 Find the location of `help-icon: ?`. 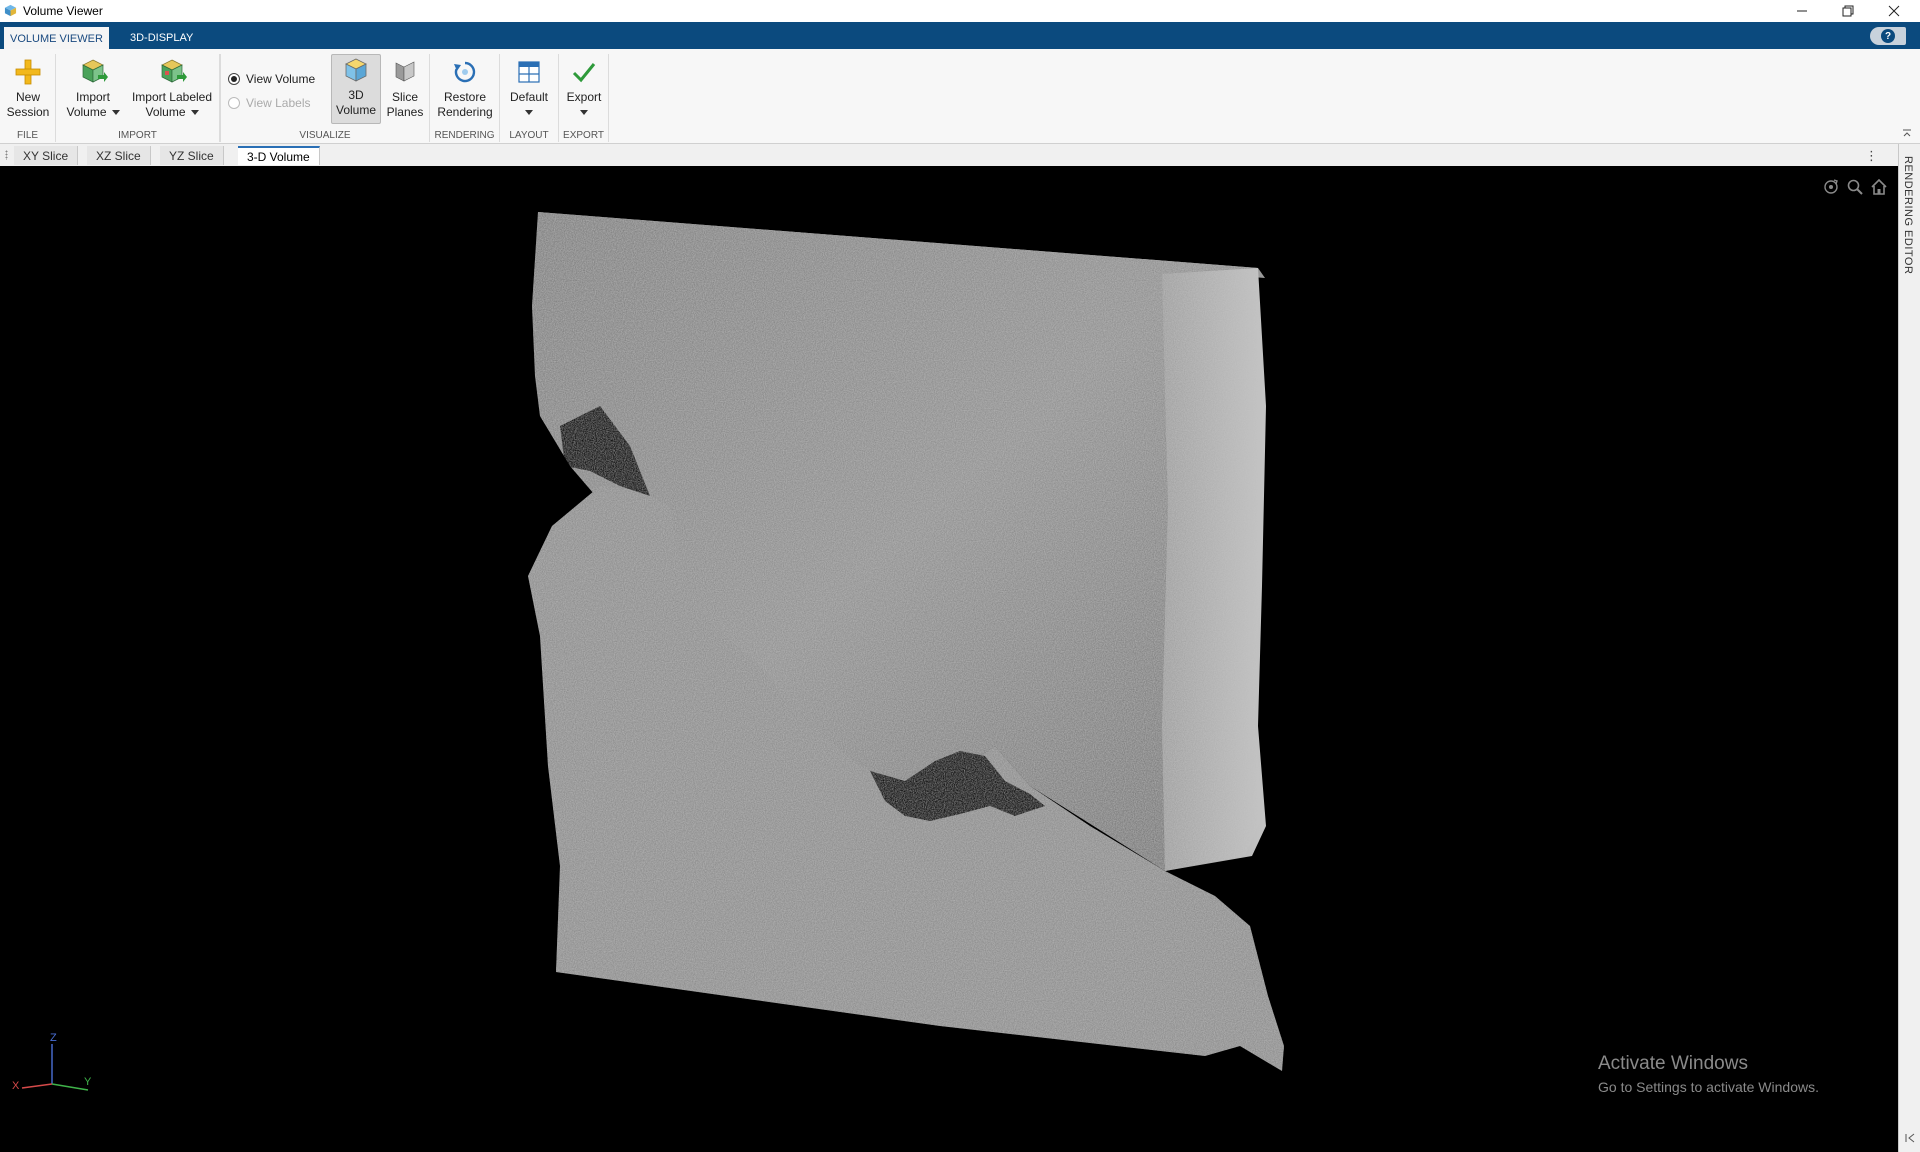

help-icon: ? is located at coordinates (1888, 36).